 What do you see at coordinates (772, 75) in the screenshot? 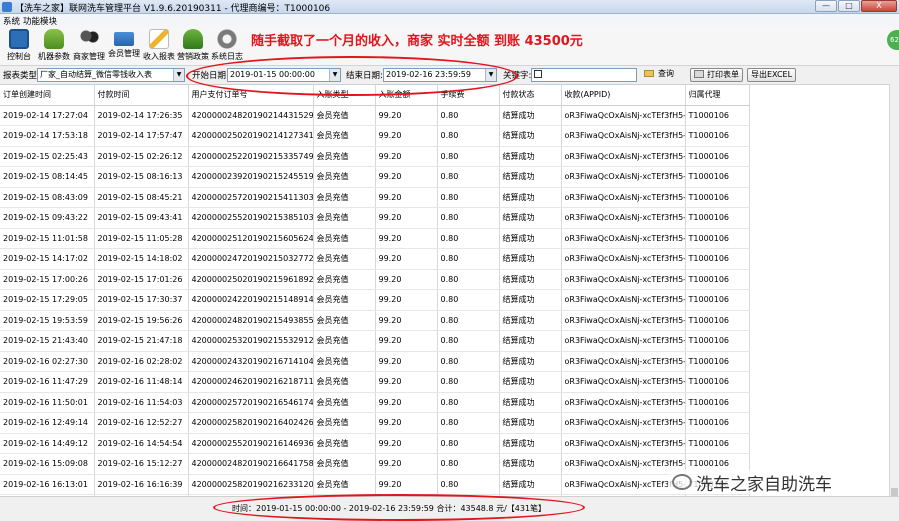
I see `export-excel-button: 导出EXCEL` at bounding box center [772, 75].